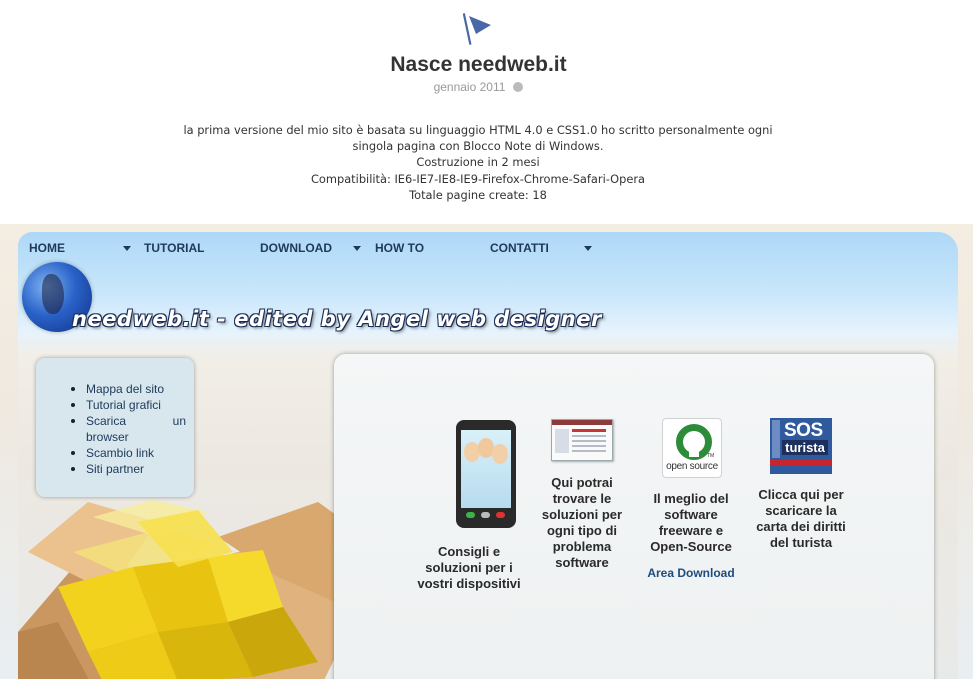  Describe the element at coordinates (470, 515) in the screenshot. I see `call-icon` at that location.